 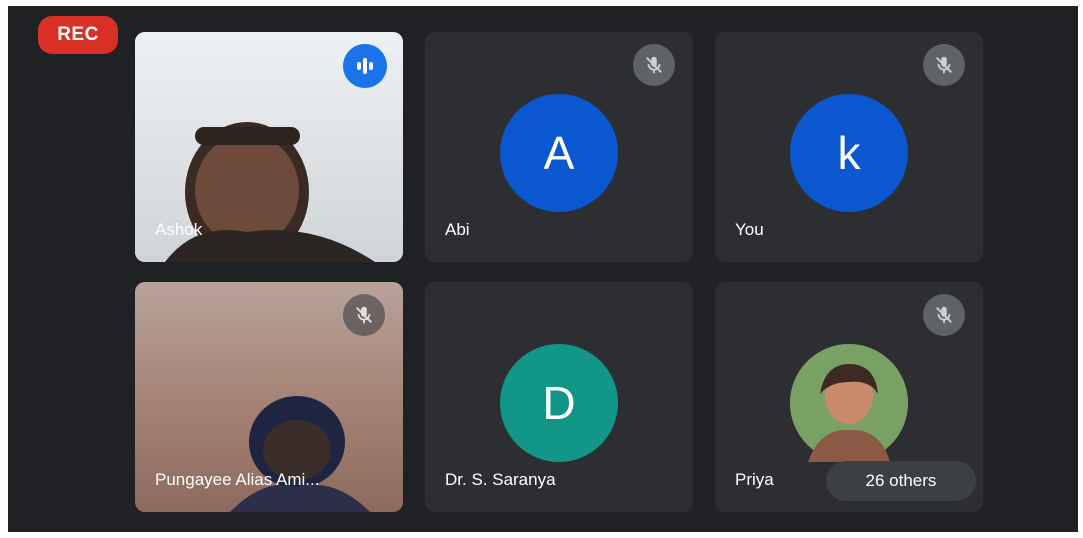 I want to click on participant-tile: A Abi, so click(x=559, y=147).